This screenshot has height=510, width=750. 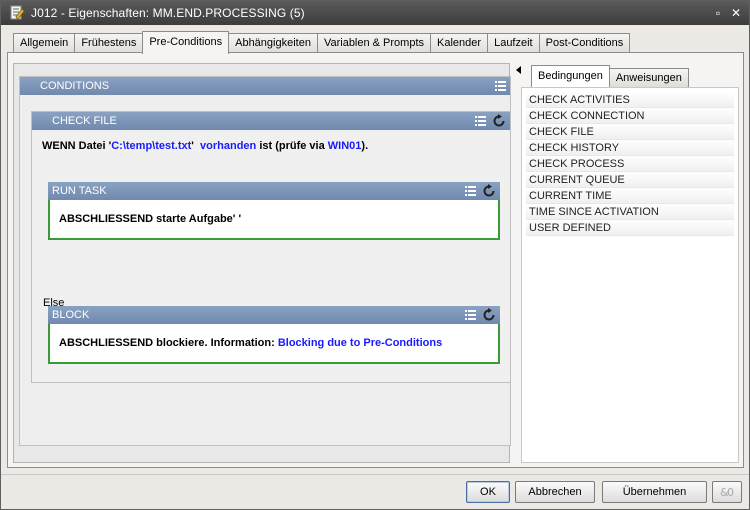 What do you see at coordinates (648, 77) in the screenshot?
I see `tab-anweisungen: Anweisungen` at bounding box center [648, 77].